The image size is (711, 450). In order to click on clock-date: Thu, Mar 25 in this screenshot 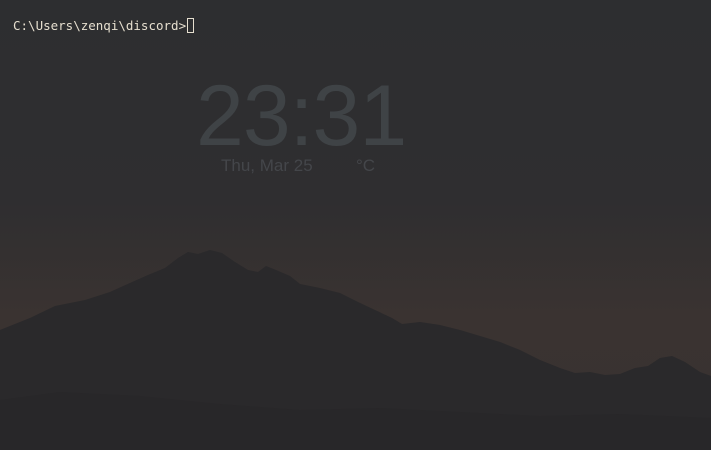, I will do `click(267, 165)`.